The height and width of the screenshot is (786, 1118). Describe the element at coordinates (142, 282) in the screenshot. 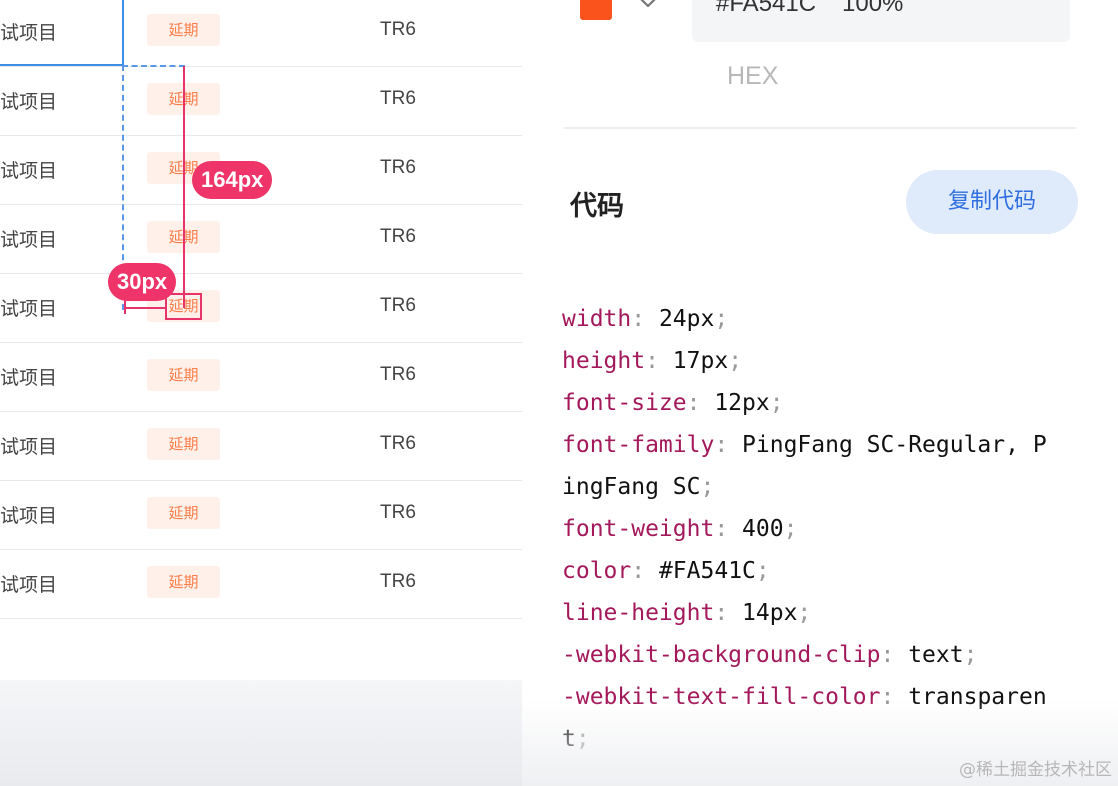

I see `distance-badge-horizontal: 30px` at that location.